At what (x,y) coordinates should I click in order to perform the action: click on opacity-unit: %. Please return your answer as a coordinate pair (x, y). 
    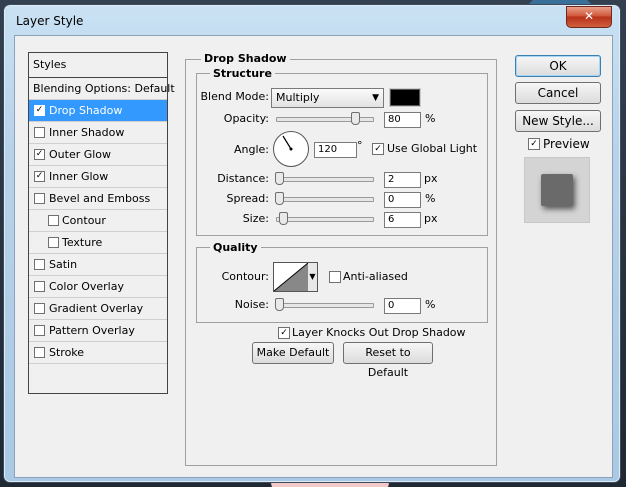
    Looking at the image, I should click on (430, 118).